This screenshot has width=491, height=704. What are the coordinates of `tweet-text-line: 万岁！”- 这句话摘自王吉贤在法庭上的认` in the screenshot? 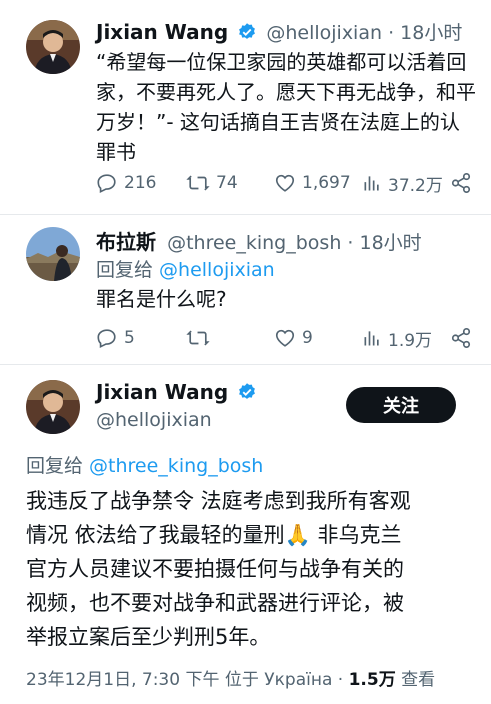 It's located at (278, 122).